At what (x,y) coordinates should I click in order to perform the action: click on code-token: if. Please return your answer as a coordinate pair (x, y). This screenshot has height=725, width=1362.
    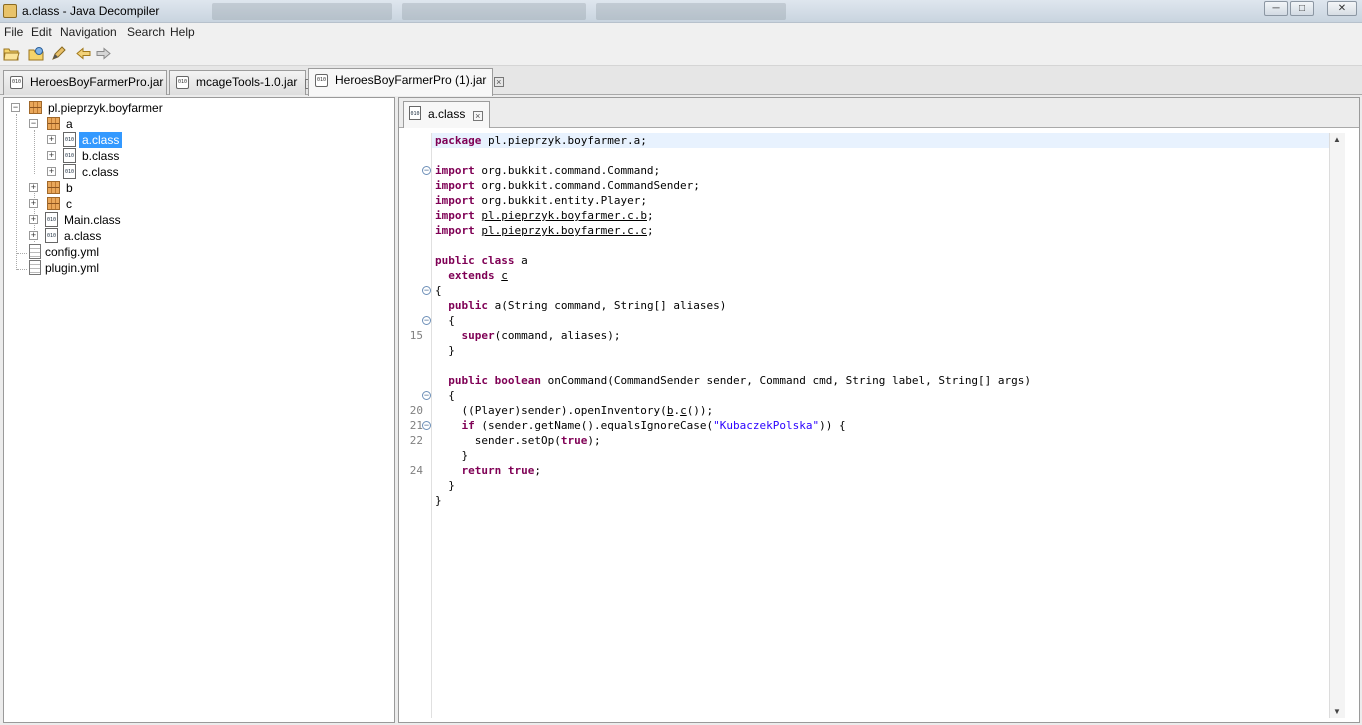
    Looking at the image, I should click on (468, 425).